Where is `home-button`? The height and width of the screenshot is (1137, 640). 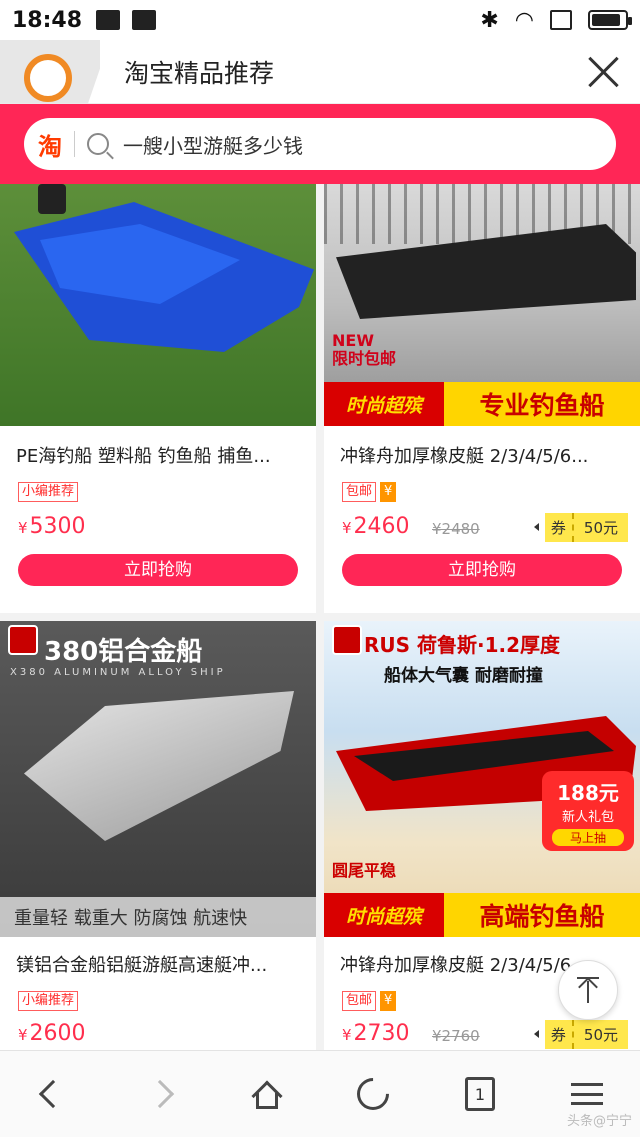 home-button is located at coordinates (267, 1094).